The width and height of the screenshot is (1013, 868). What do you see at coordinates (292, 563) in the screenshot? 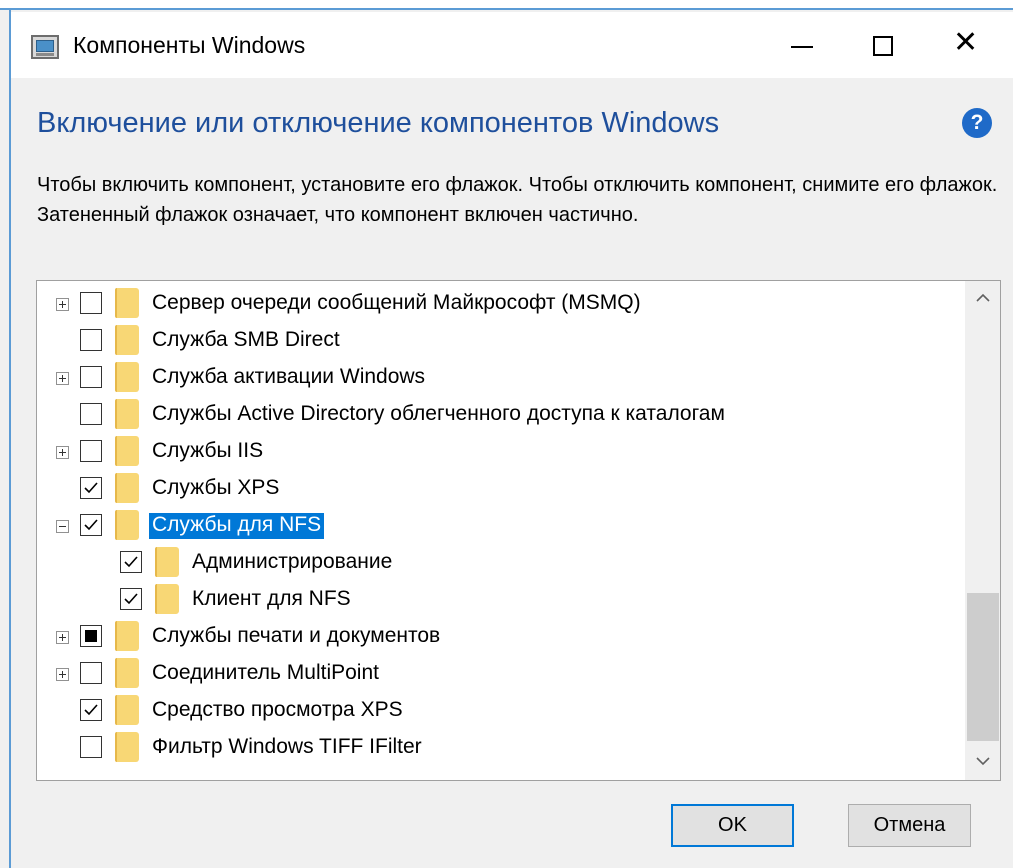
I see `feature-label: Администрирование` at bounding box center [292, 563].